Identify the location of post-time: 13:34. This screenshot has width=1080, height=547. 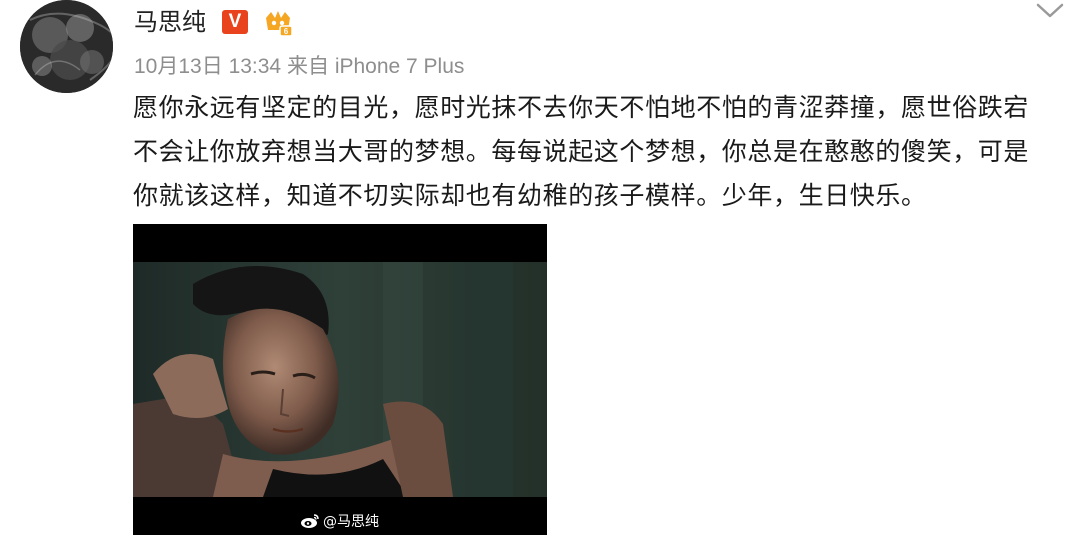
(255, 66).